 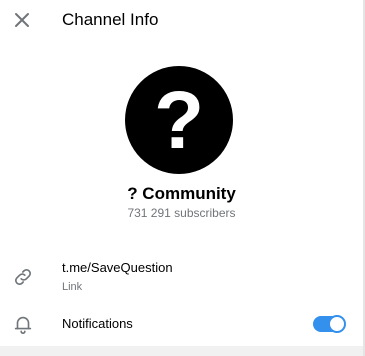 I want to click on bell-icon, so click(x=23, y=324).